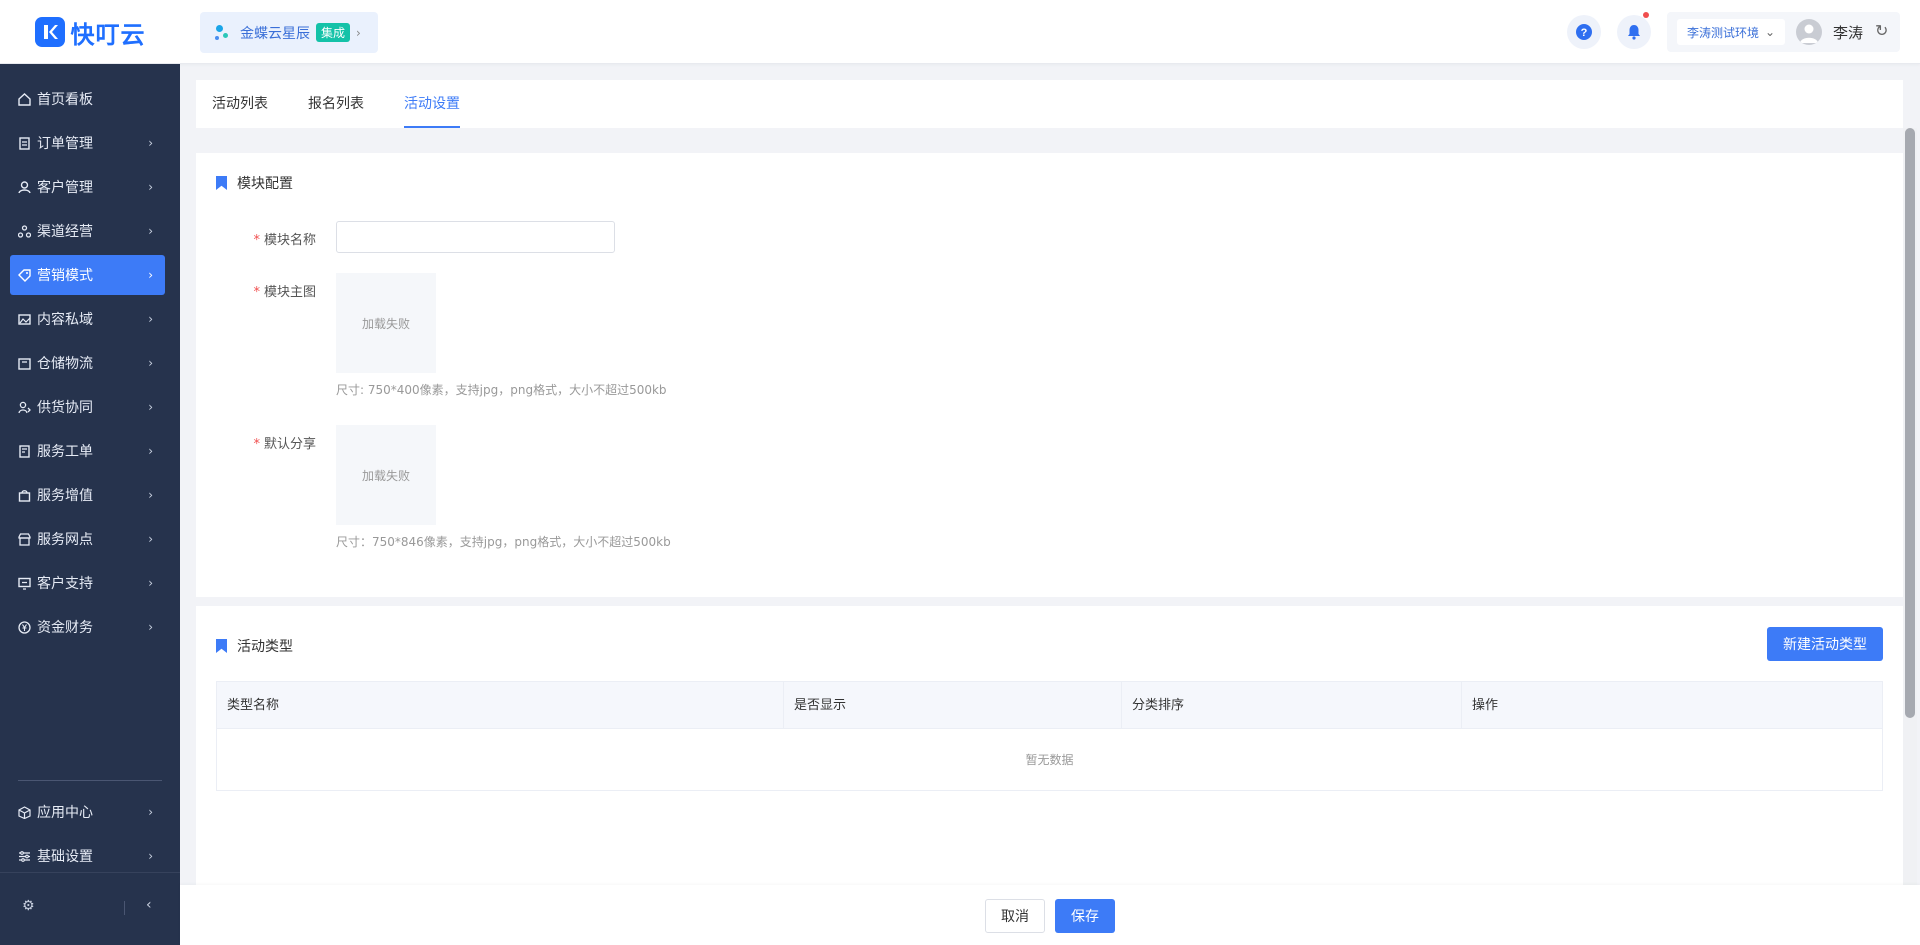 This screenshot has width=1920, height=945. I want to click on environment-label: 李涛测试环境, so click(1722, 32).